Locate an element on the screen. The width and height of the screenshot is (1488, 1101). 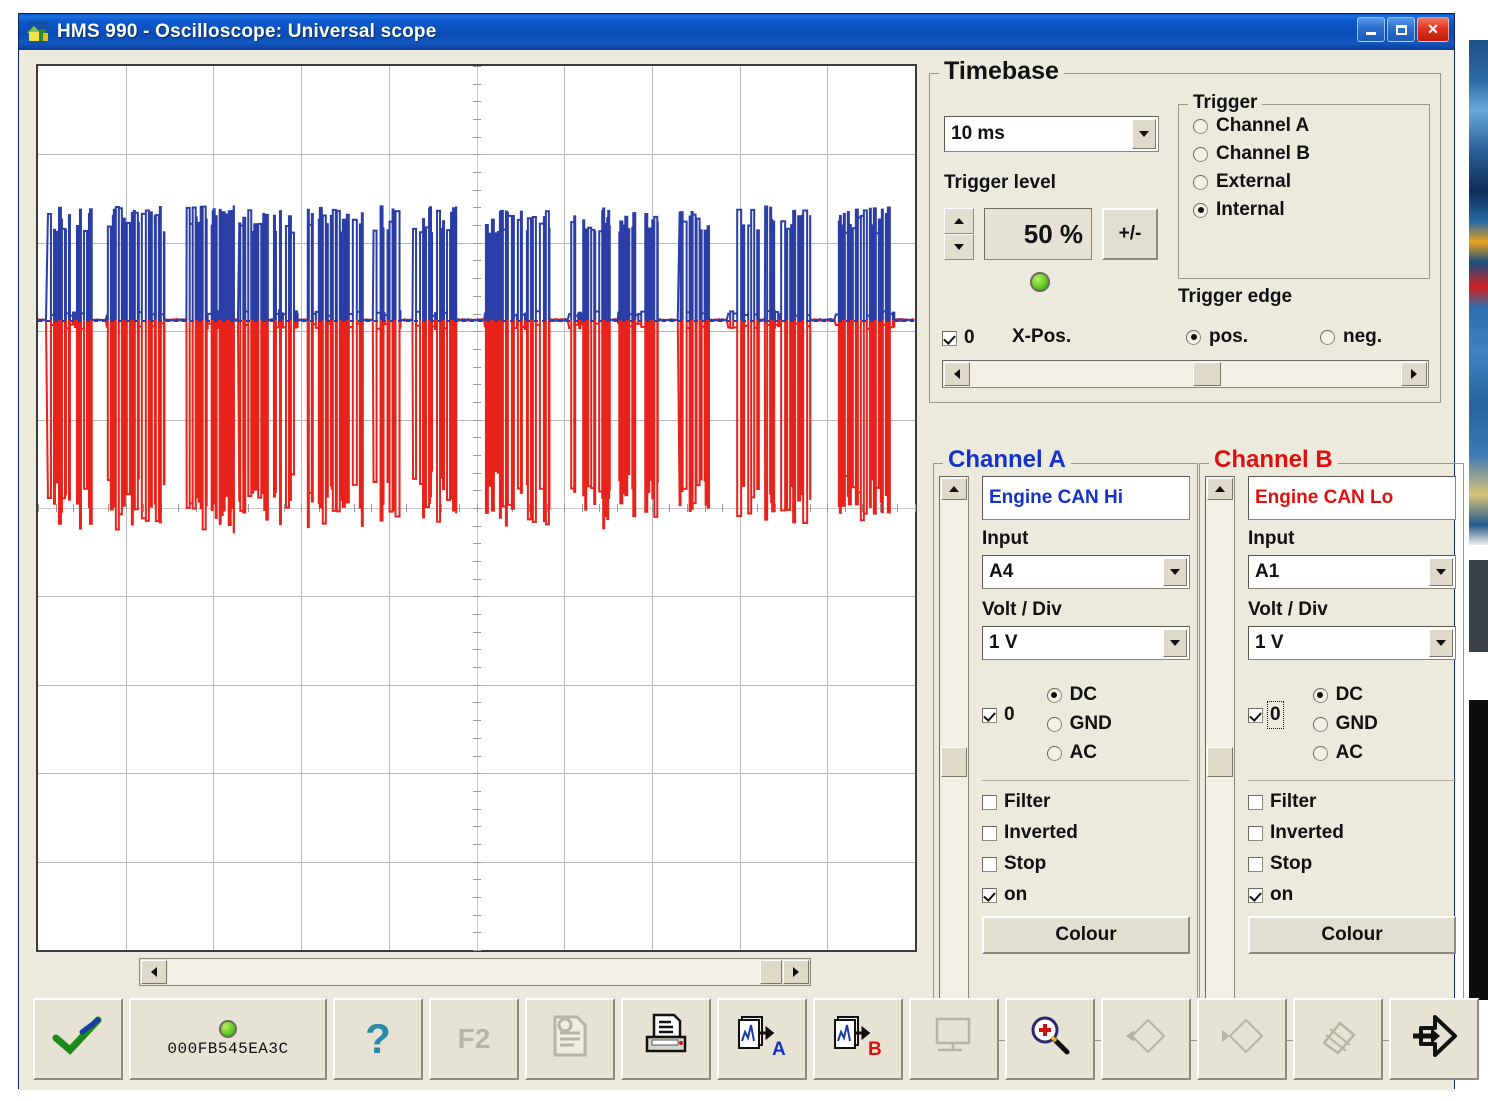
channel-b-vertical-scrollbar is located at coordinates (1220, 752).